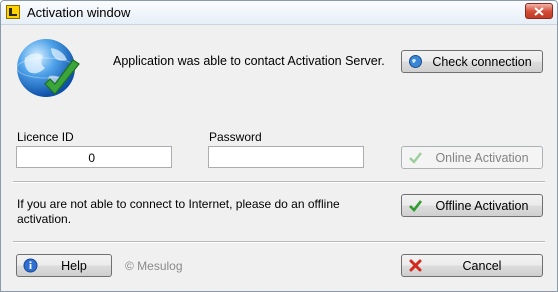 This screenshot has height=292, width=558. I want to click on licence-id-value: 0, so click(91, 158).